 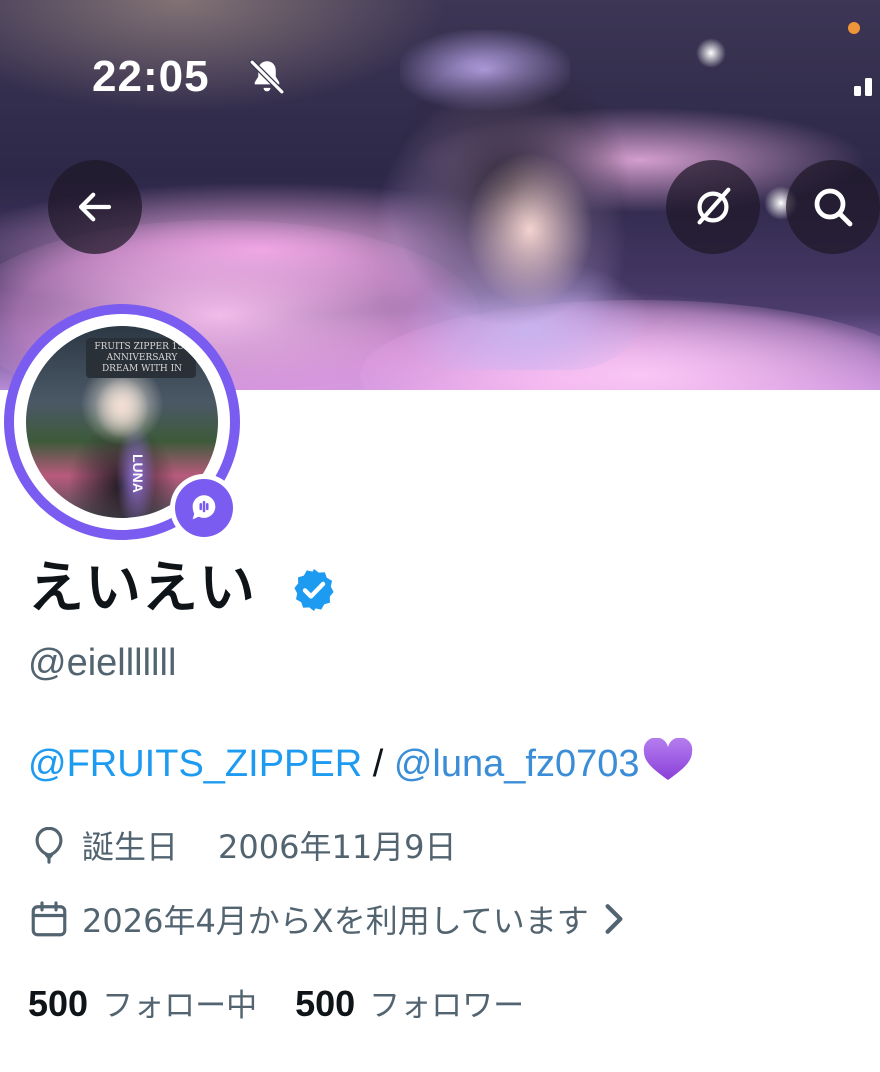 What do you see at coordinates (276, 1002) in the screenshot?
I see `follow-stats: 500 フォロー中 500 フォロワー` at bounding box center [276, 1002].